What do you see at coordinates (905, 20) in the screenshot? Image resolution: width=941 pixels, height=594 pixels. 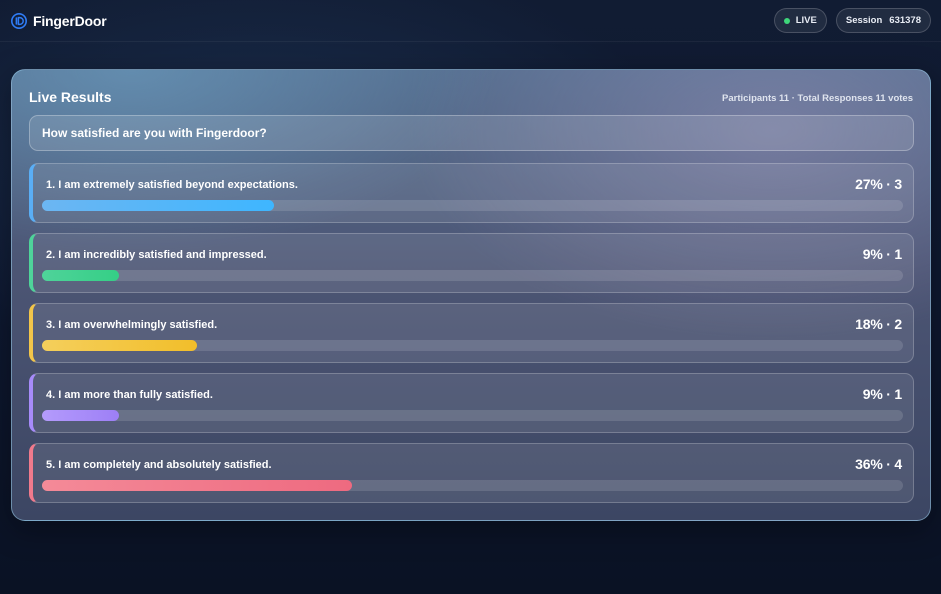 I see `session-id: 631378` at bounding box center [905, 20].